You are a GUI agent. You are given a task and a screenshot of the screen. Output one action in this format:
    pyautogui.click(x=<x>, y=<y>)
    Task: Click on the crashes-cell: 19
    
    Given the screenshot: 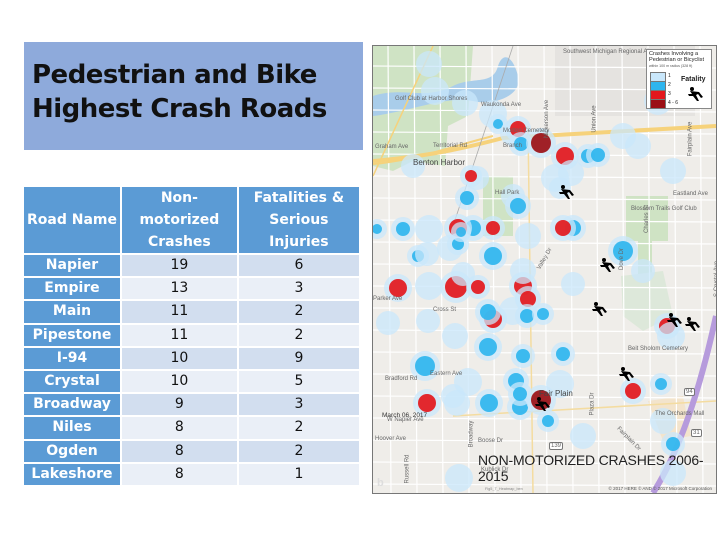 What is the action you would take?
    pyautogui.click(x=179, y=266)
    